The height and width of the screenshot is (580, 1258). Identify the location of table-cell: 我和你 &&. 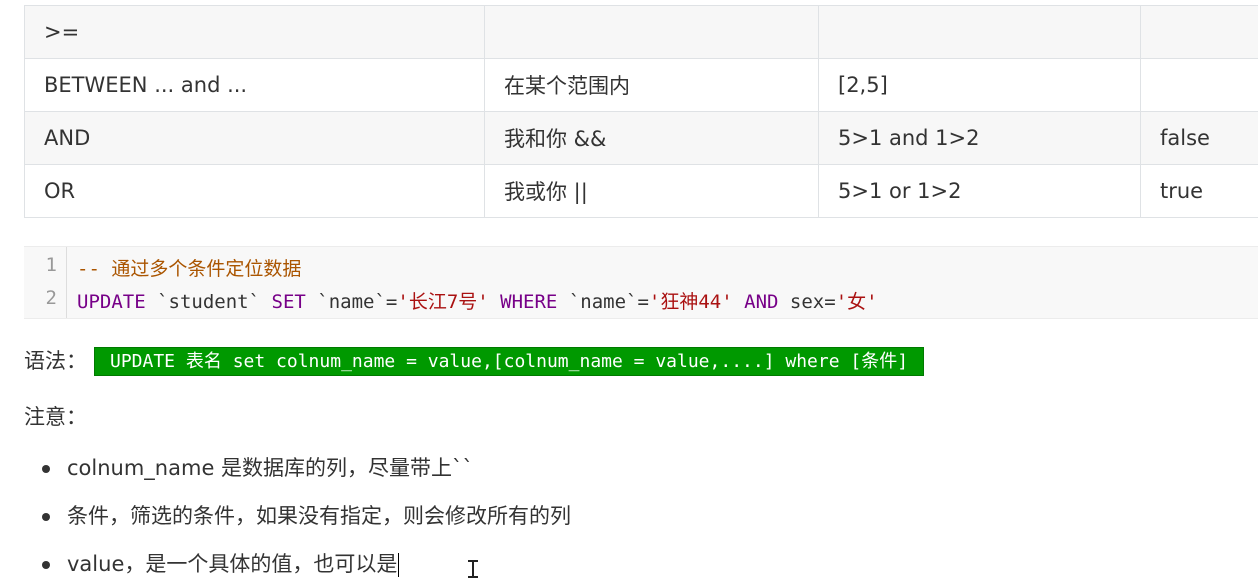
(651, 138).